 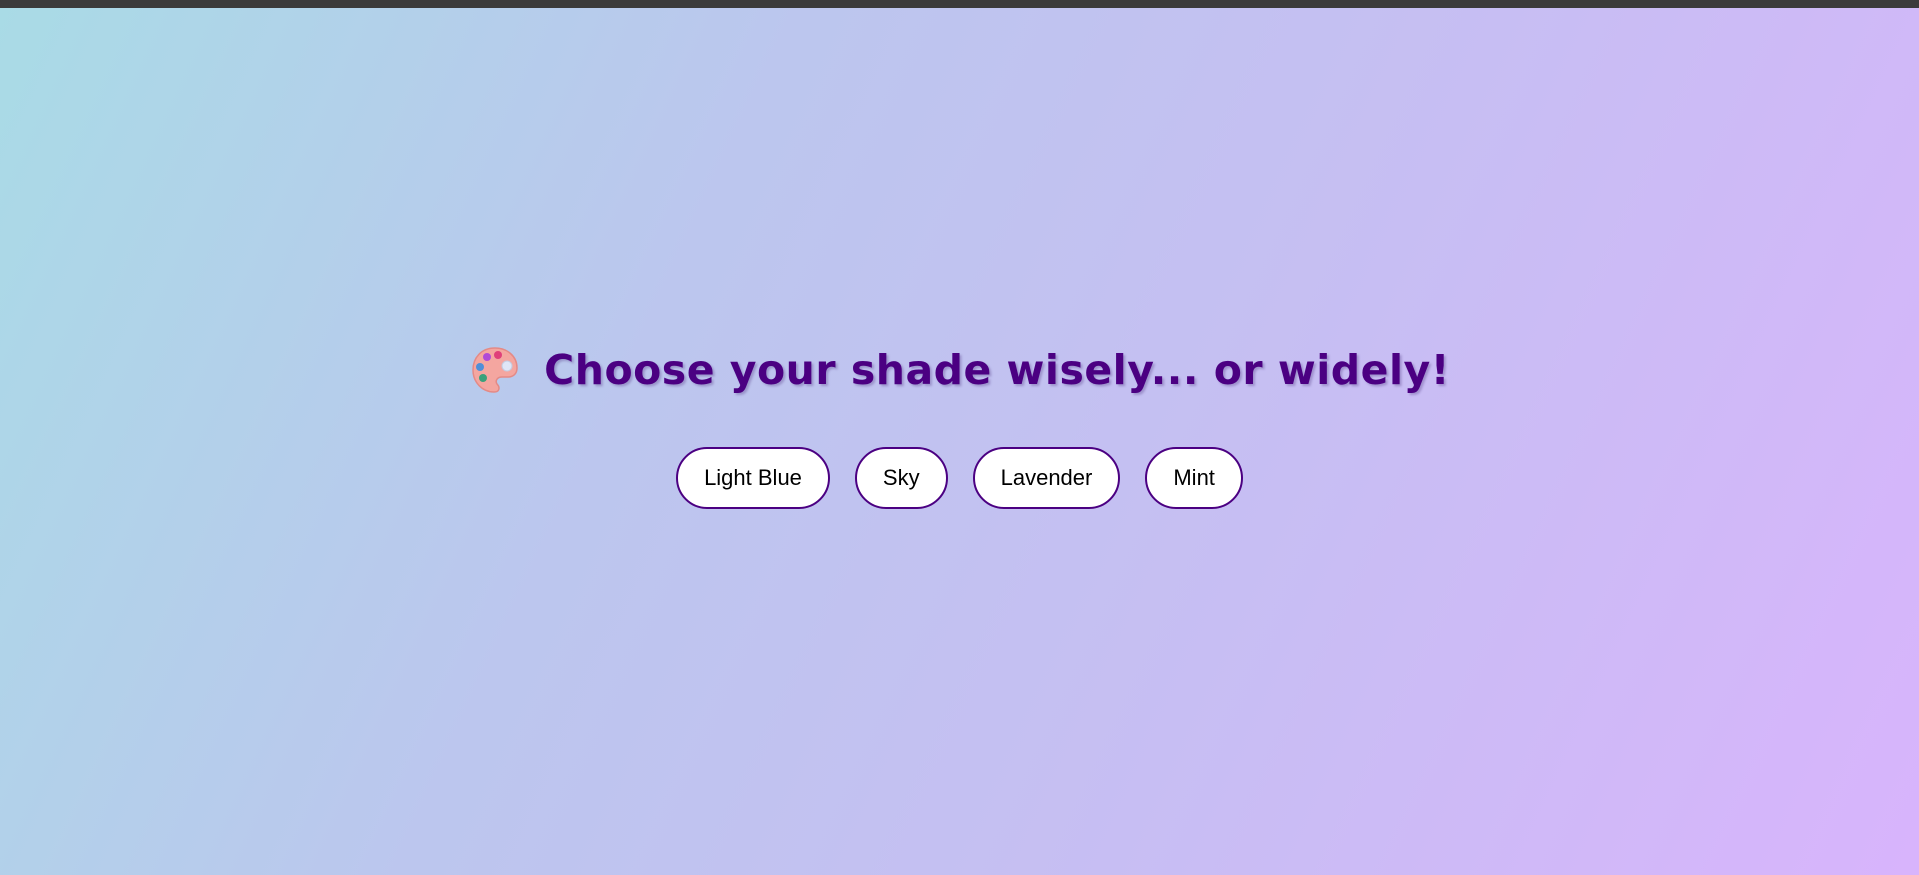 I want to click on shade-button-mint: Mint, so click(x=1194, y=478).